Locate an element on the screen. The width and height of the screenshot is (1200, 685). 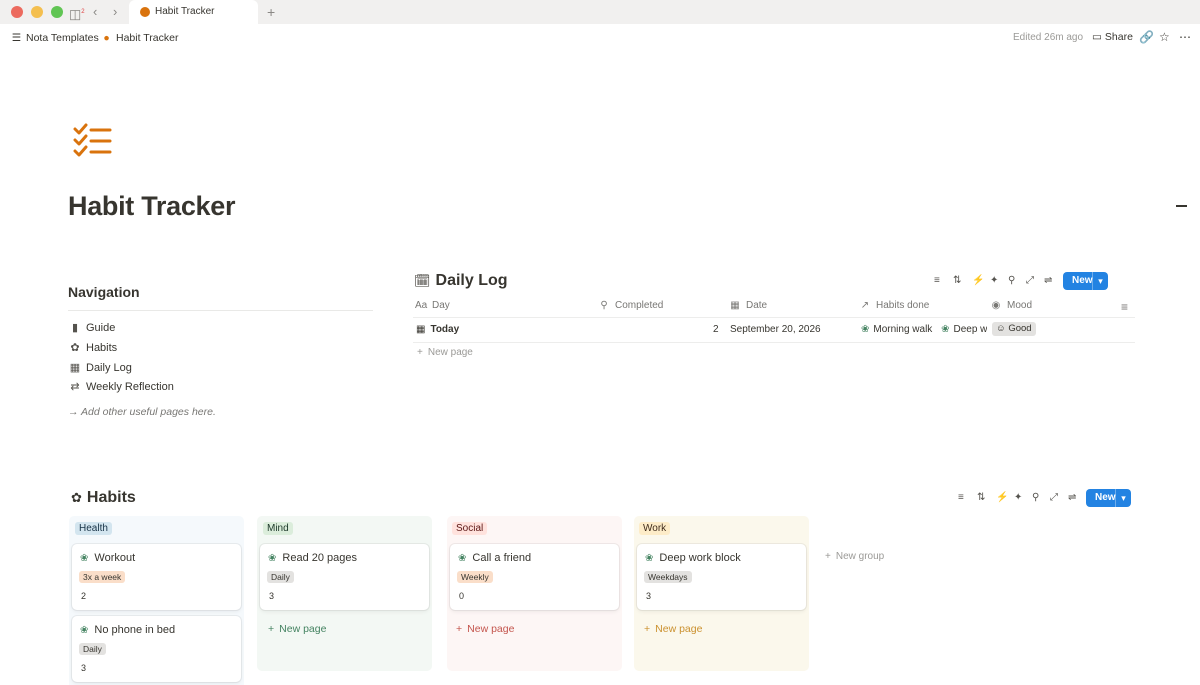
link-icon: 🔗 is located at coordinates (1146, 37).